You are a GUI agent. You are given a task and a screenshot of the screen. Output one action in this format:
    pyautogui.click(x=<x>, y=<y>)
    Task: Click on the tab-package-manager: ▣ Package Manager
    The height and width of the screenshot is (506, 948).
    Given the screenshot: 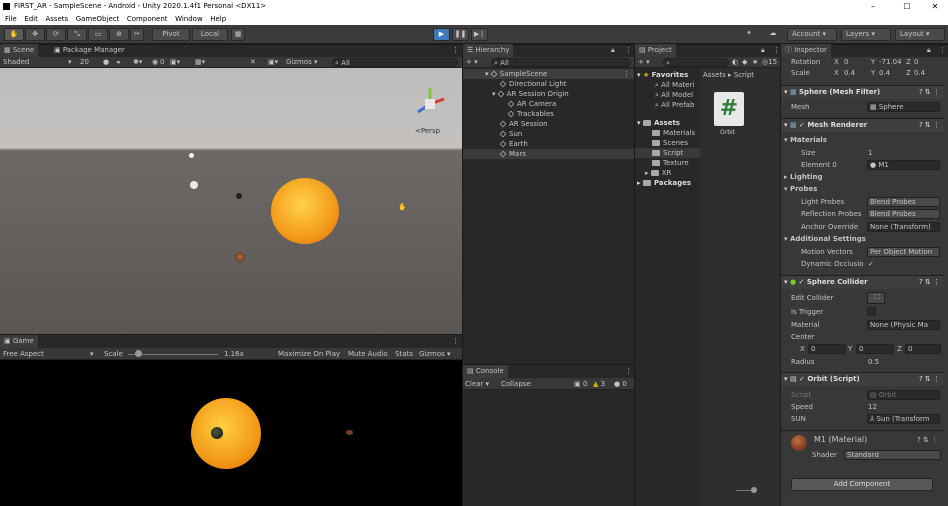 What is the action you would take?
    pyautogui.click(x=89, y=50)
    